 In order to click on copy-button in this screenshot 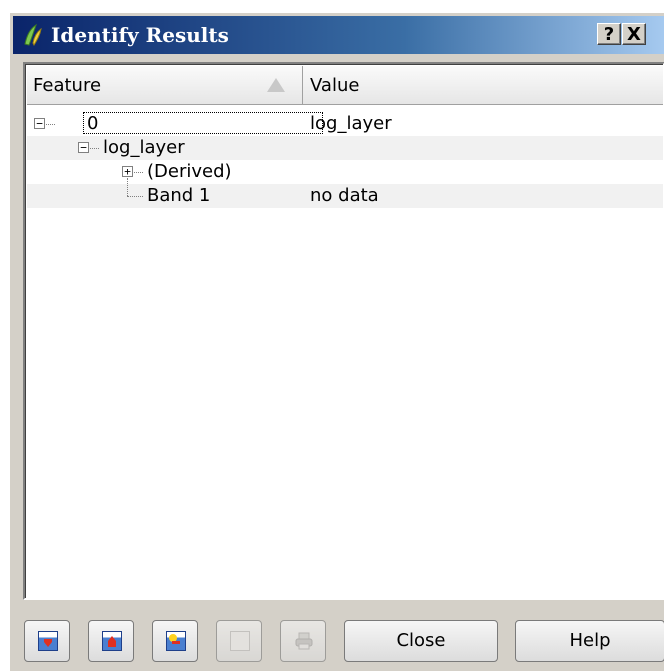, I will do `click(239, 641)`.